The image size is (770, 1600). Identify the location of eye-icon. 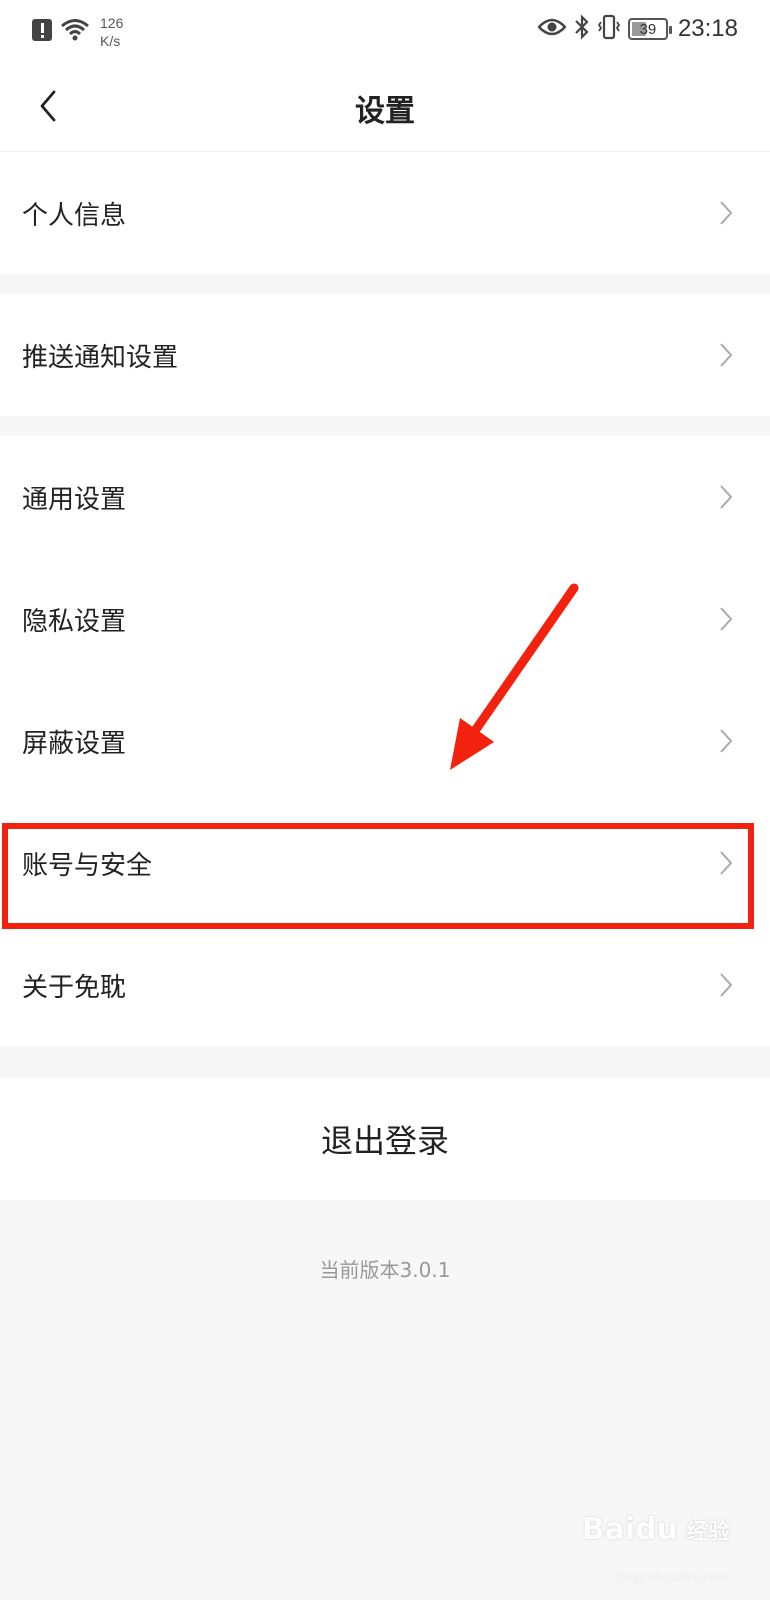
(552, 29).